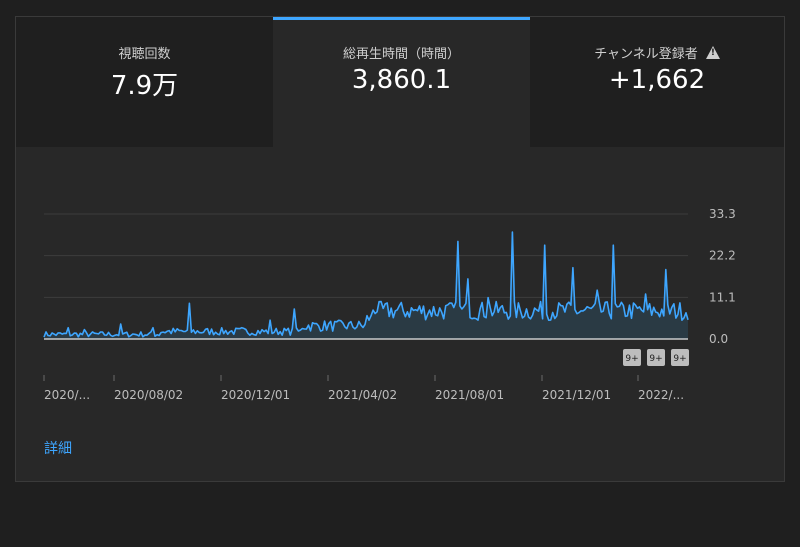  What do you see at coordinates (401, 54) in the screenshot?
I see `tab-watch-time-label: 総再生時間（時間）` at bounding box center [401, 54].